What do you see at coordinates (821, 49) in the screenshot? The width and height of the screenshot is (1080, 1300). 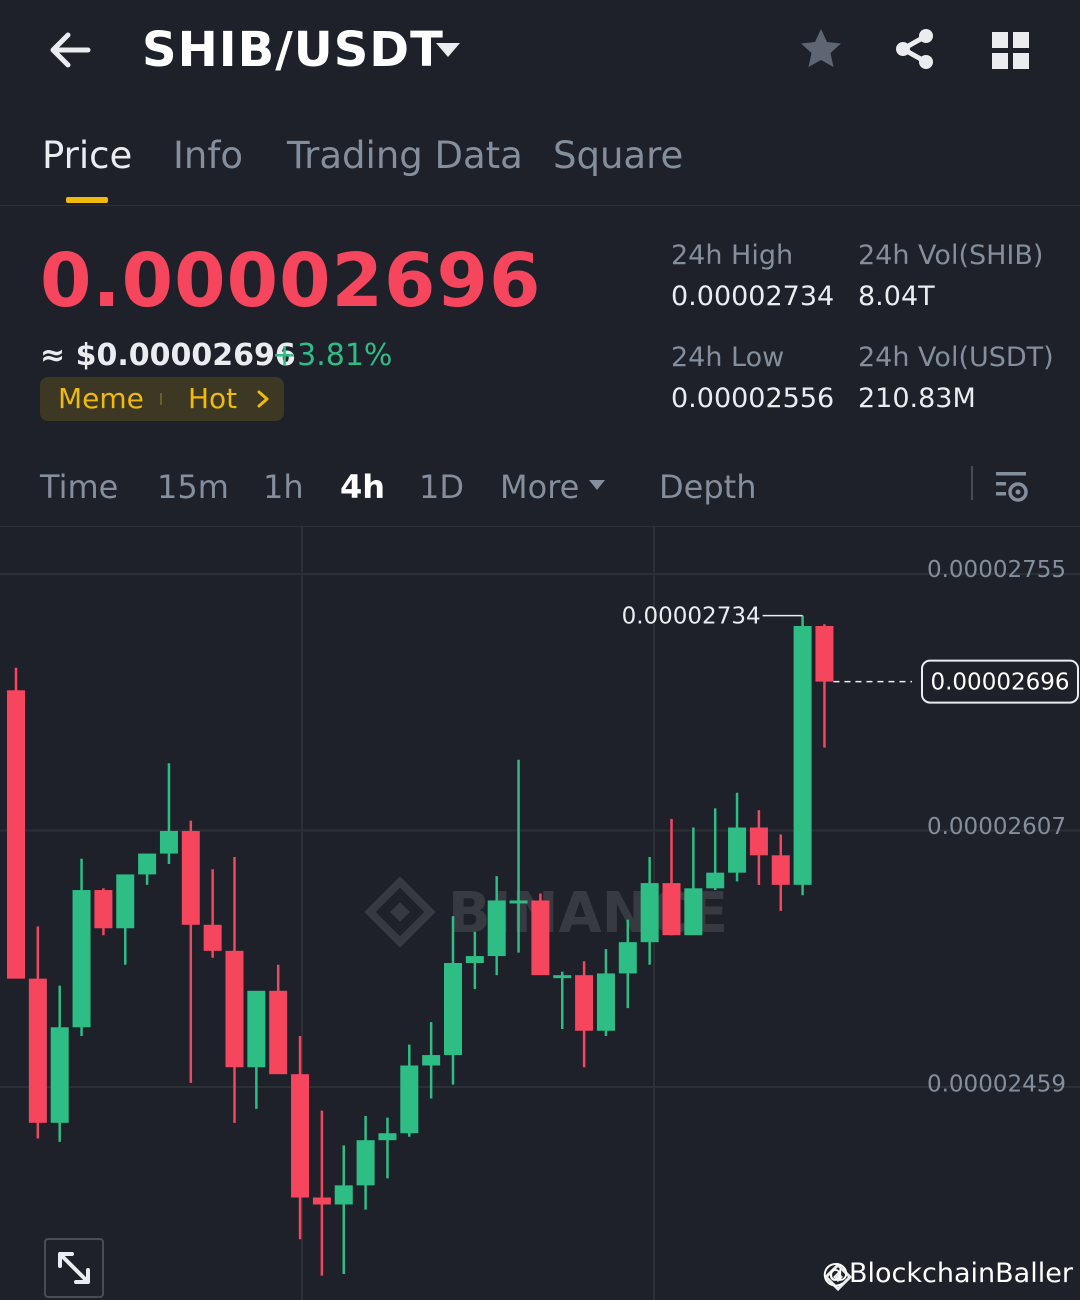 I see `star-icon` at bounding box center [821, 49].